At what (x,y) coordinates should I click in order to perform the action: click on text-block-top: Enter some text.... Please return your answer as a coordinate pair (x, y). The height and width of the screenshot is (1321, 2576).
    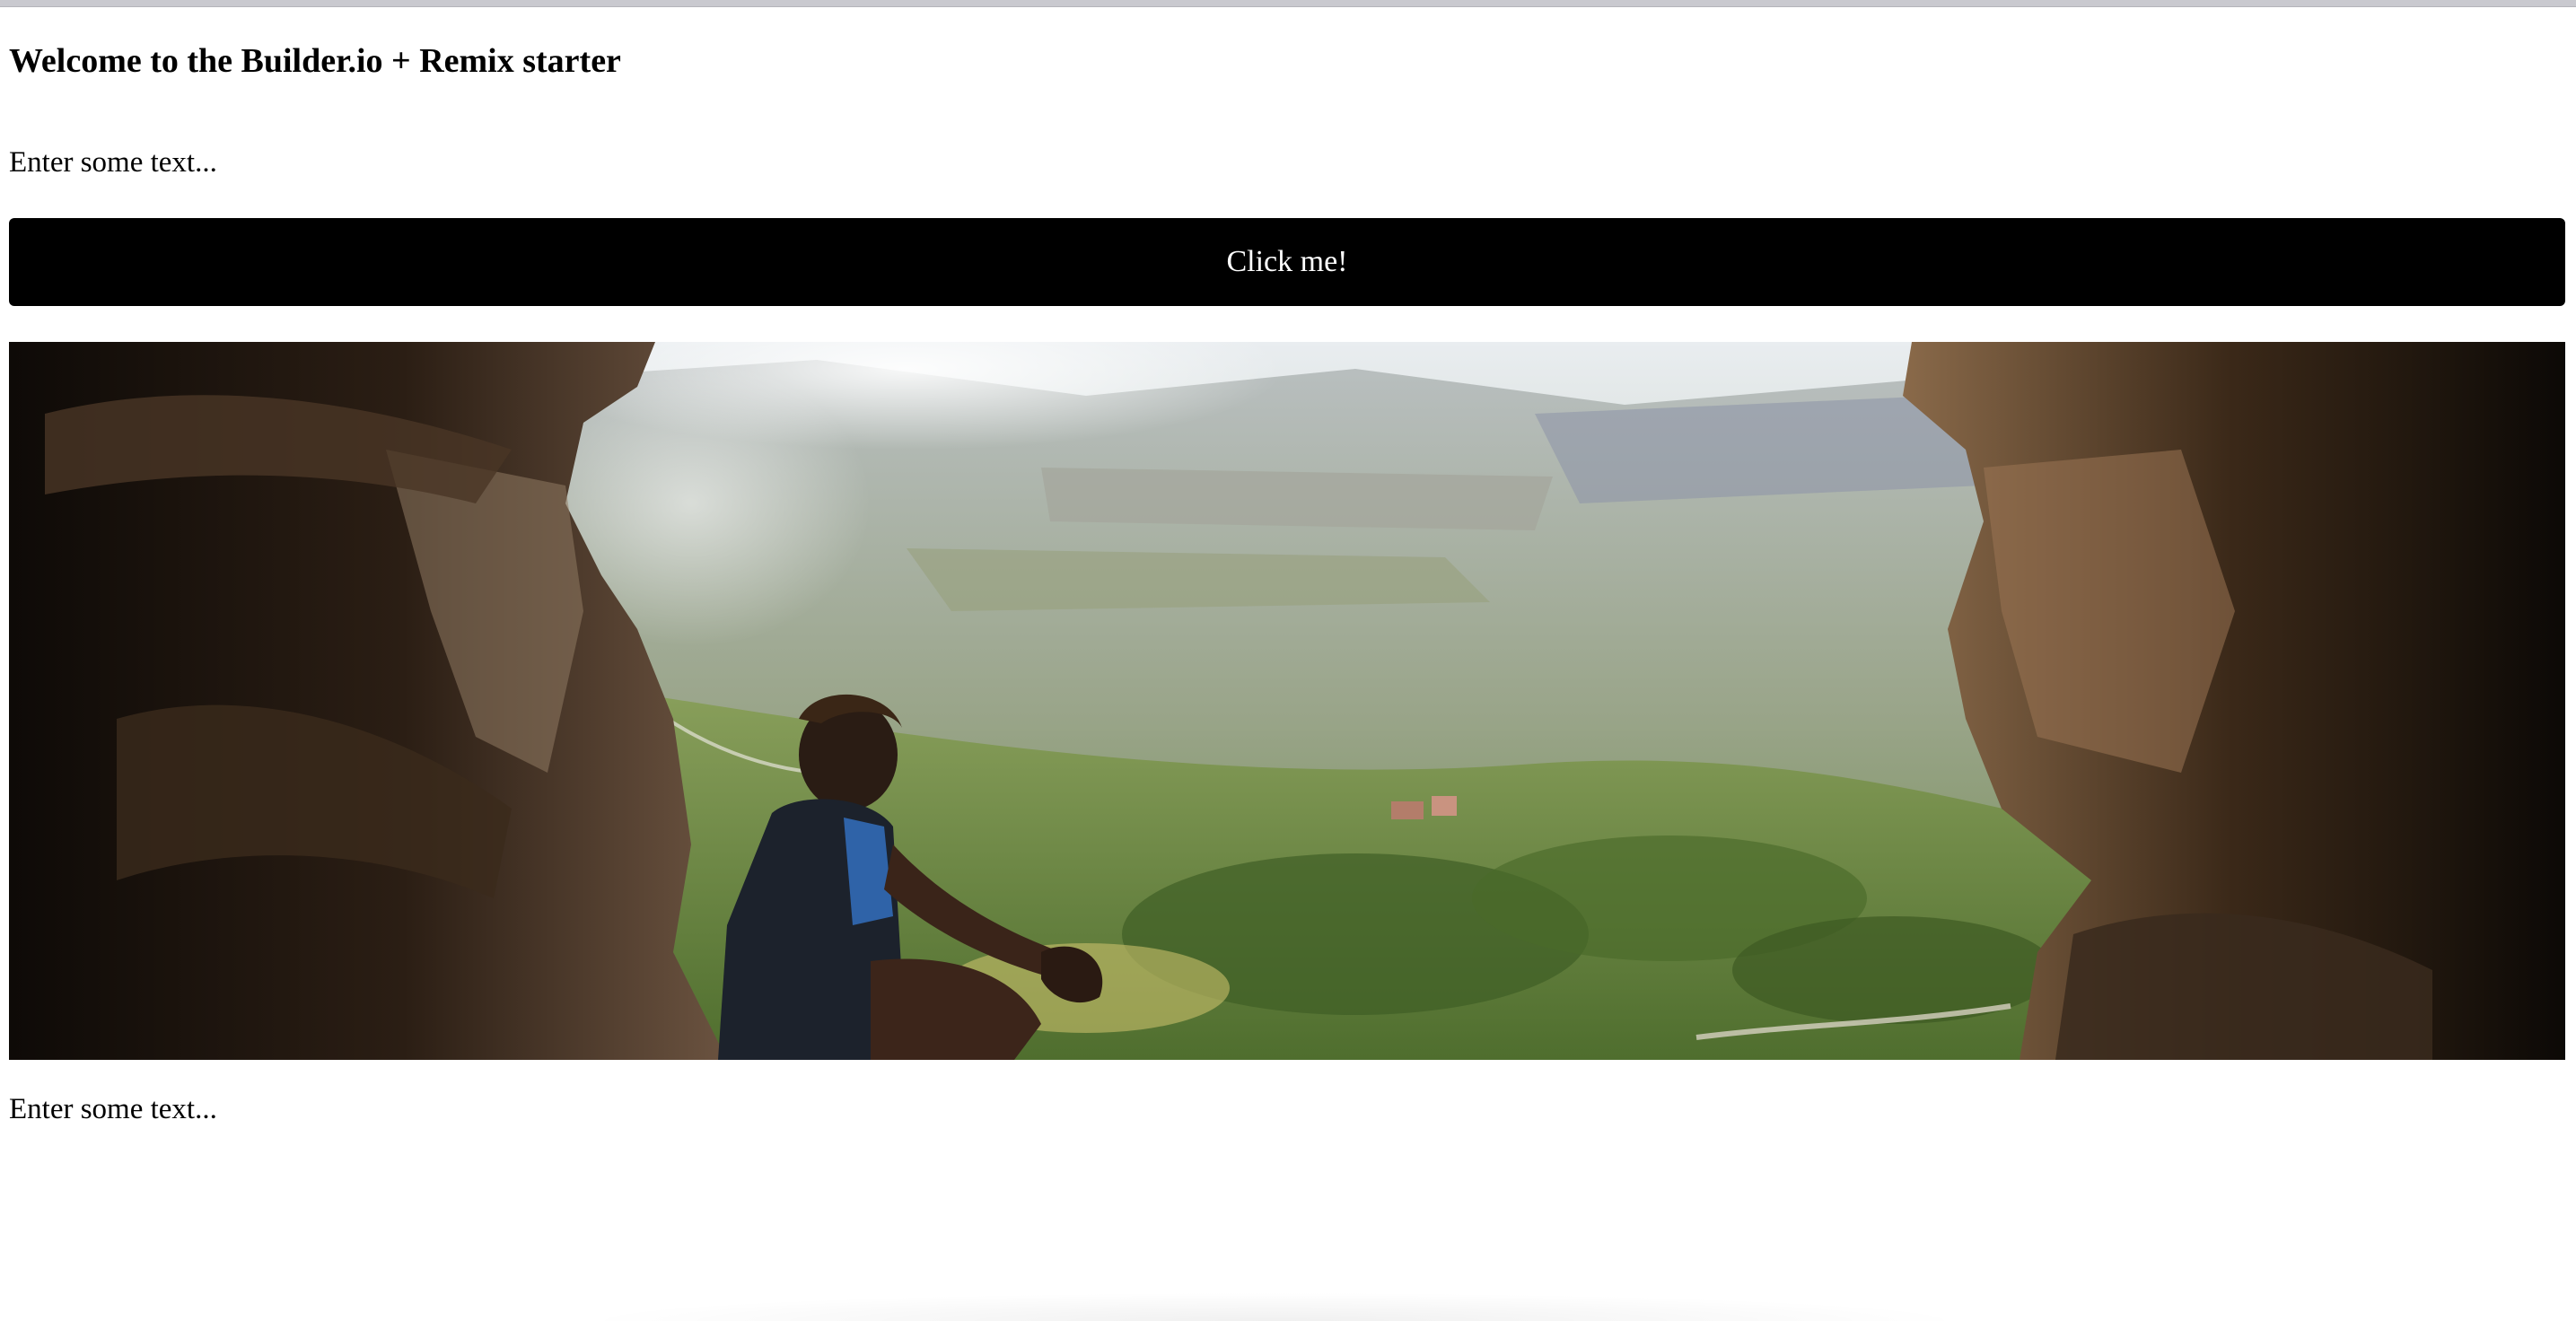
    Looking at the image, I should click on (113, 162).